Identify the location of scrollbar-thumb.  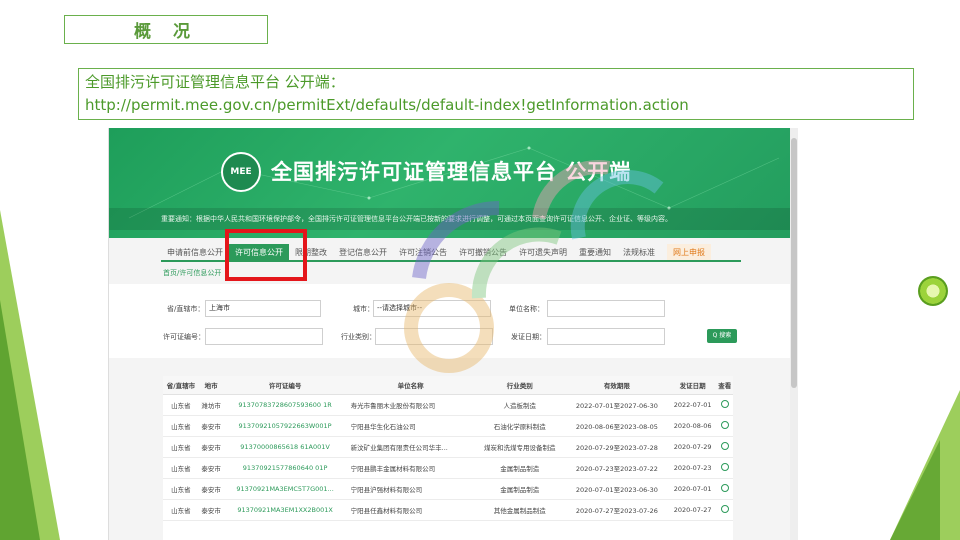
(794, 263).